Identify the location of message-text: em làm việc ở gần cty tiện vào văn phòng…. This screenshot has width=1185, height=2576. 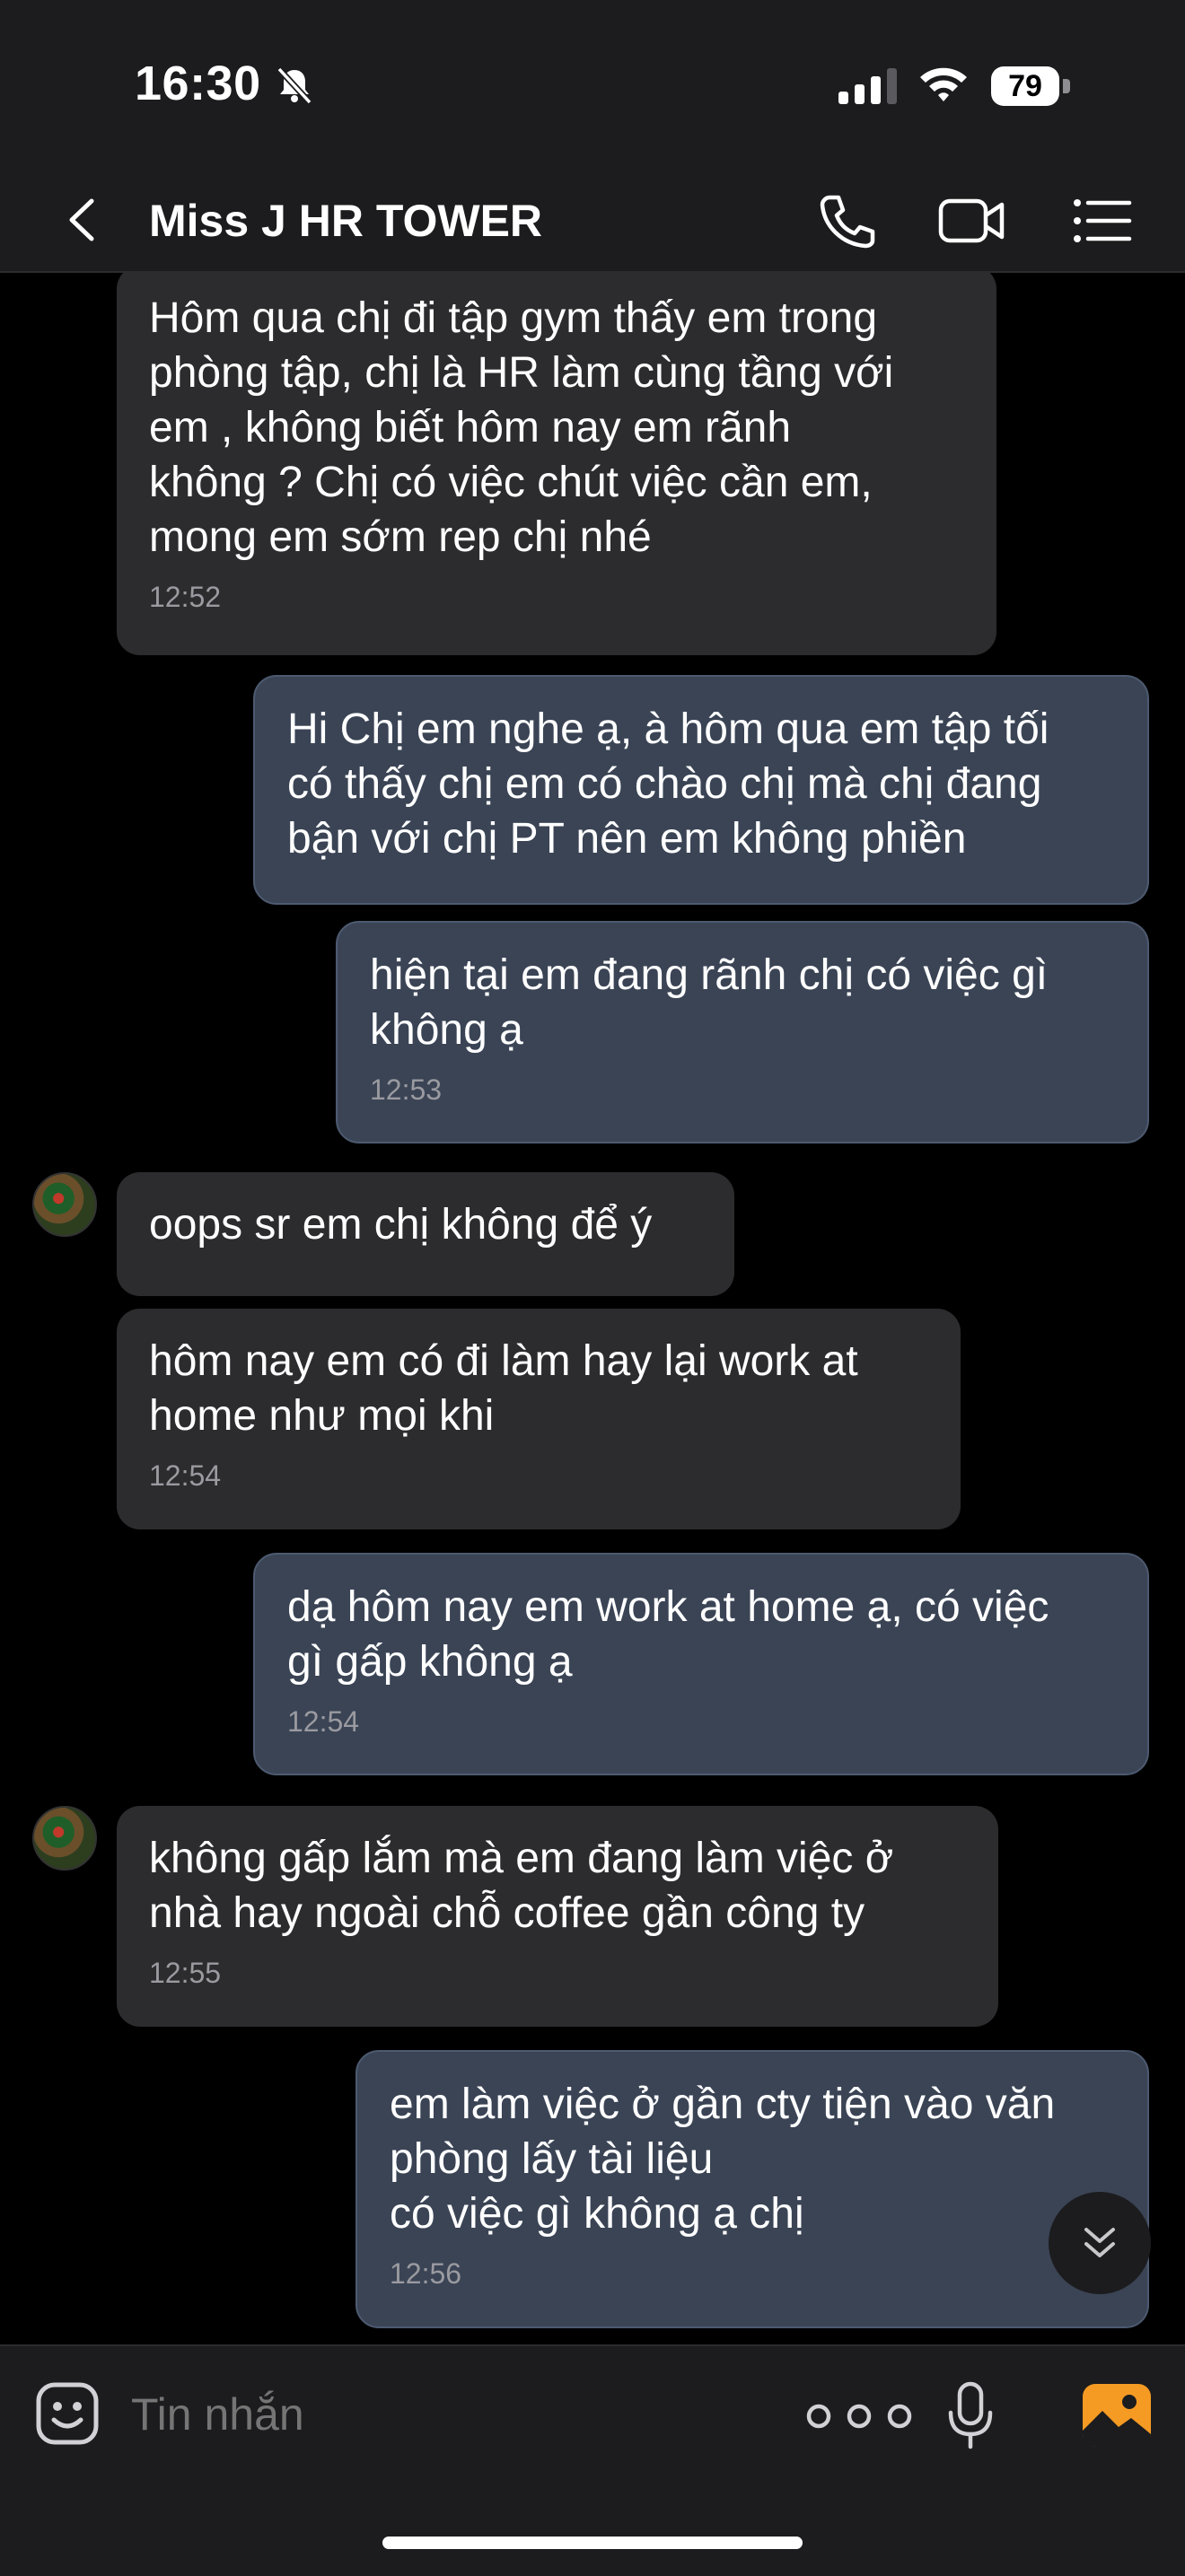
(723, 2159).